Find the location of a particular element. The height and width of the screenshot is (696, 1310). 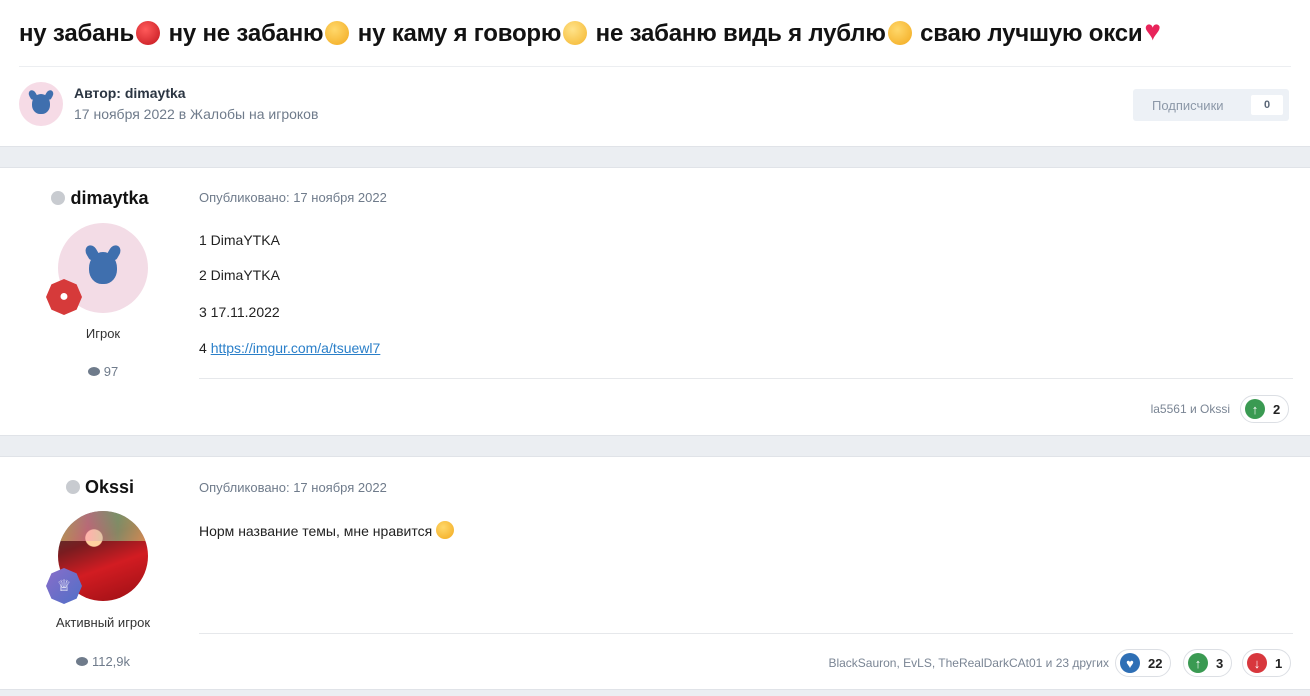

author-avatar is located at coordinates (41, 104).